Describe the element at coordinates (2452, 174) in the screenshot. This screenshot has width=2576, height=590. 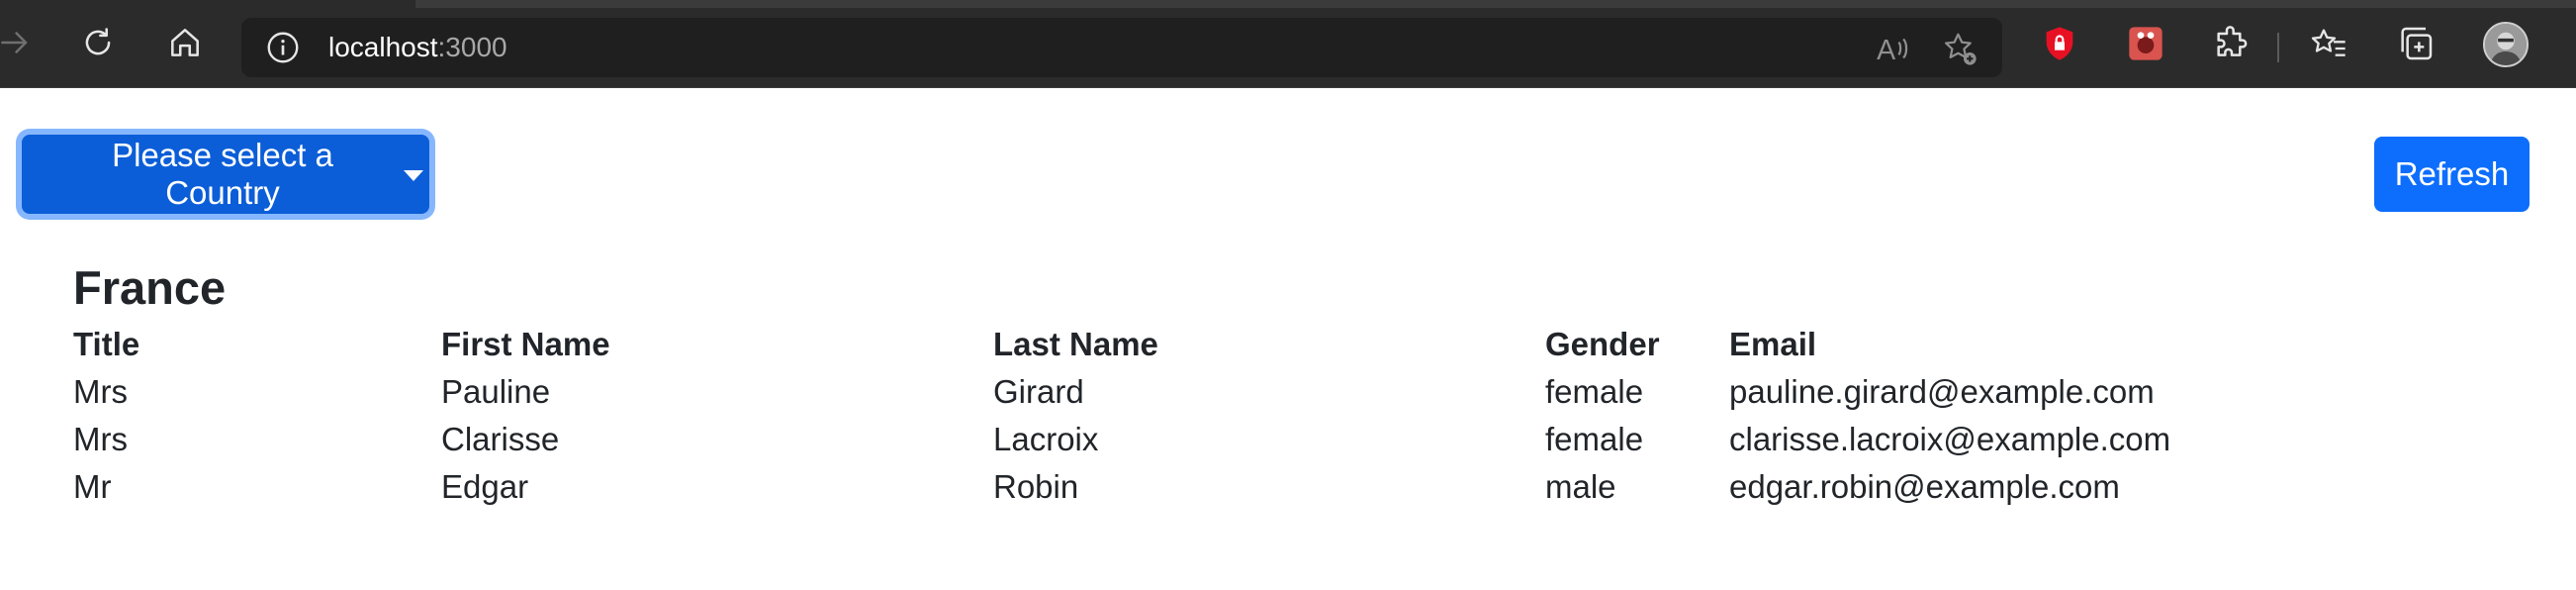
I see `refresh-button: Refresh` at that location.